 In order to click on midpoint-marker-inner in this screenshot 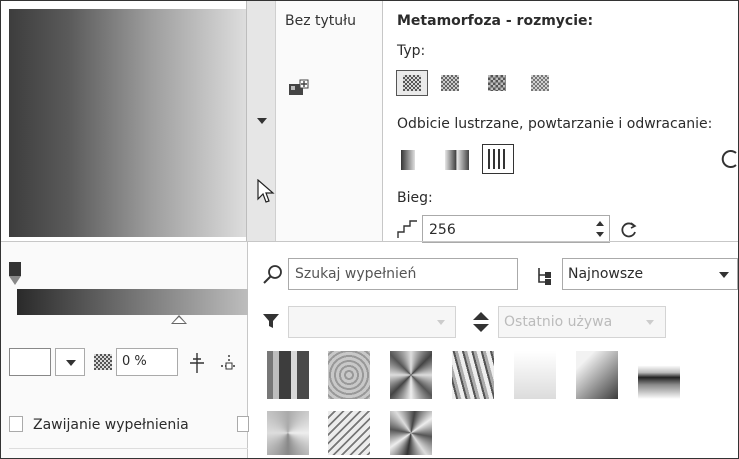, I will do `click(179, 320)`.